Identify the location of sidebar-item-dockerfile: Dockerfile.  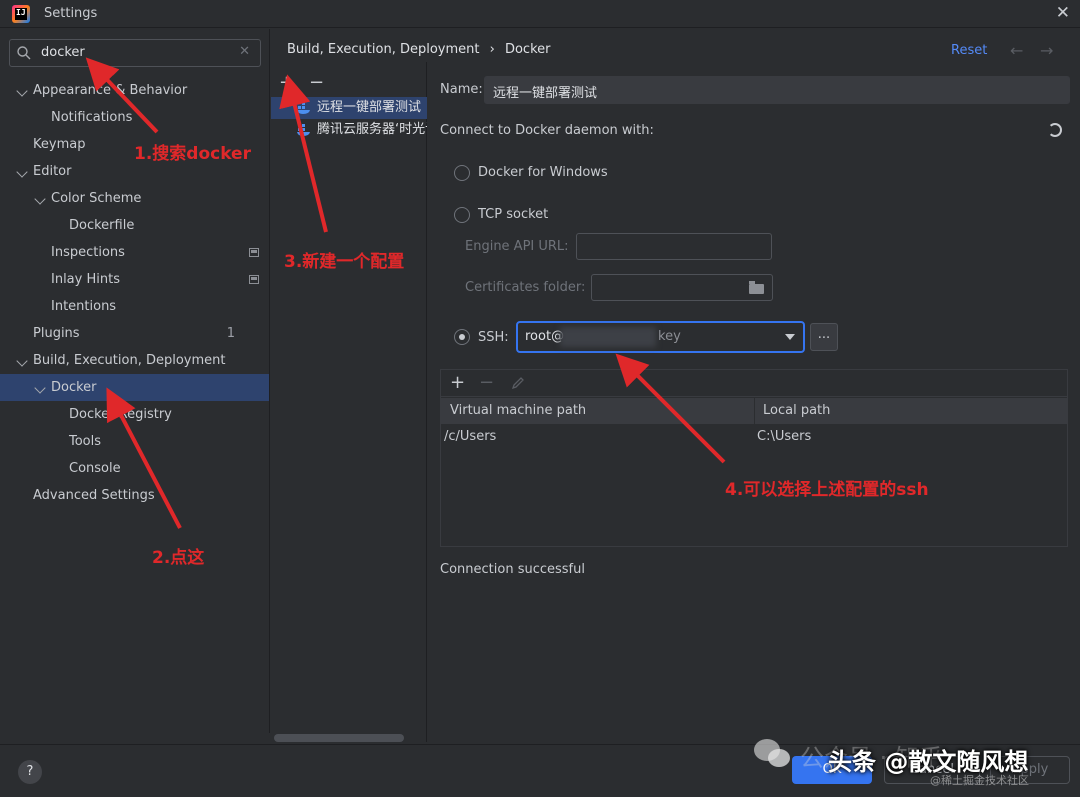
(134, 225).